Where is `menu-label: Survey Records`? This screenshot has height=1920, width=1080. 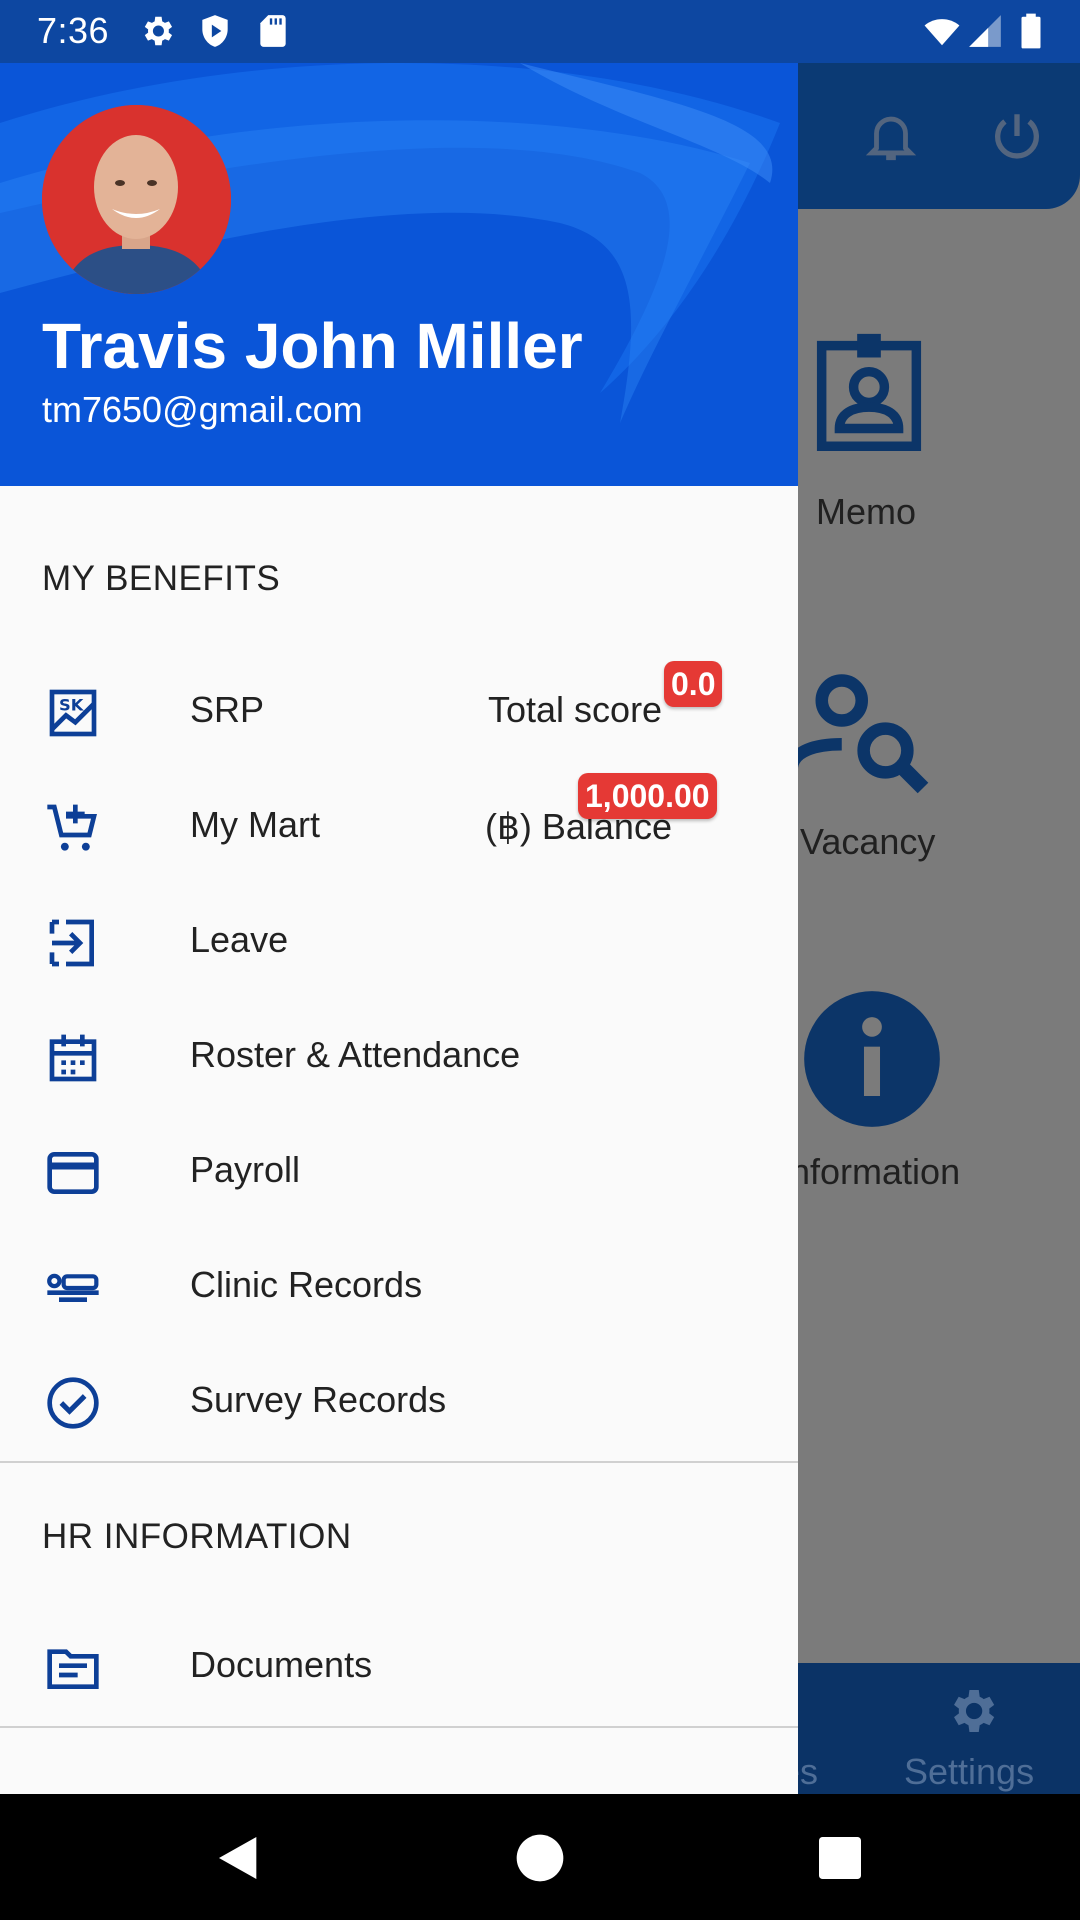 menu-label: Survey Records is located at coordinates (318, 1399).